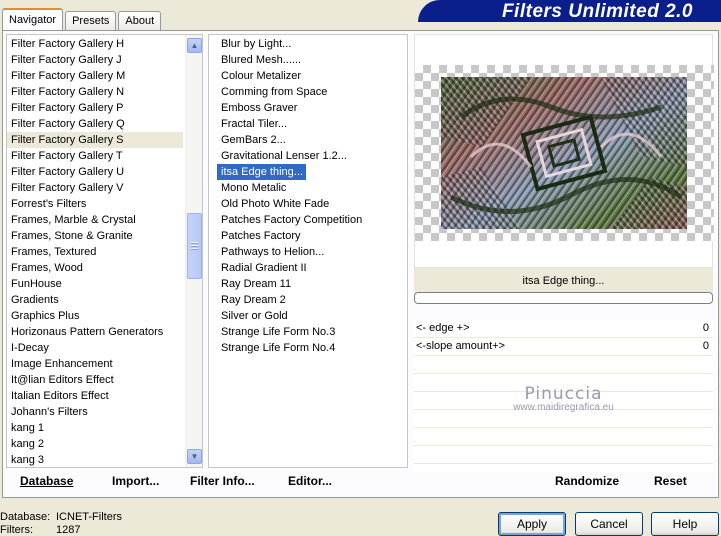 This screenshot has width=721, height=536. I want to click on category-item: Frames, Marble & Crystal, so click(95, 220).